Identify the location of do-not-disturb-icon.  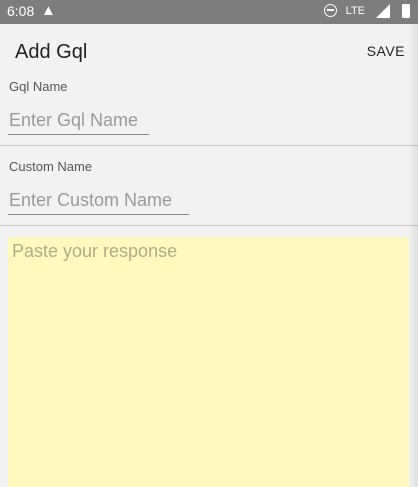
(330, 10).